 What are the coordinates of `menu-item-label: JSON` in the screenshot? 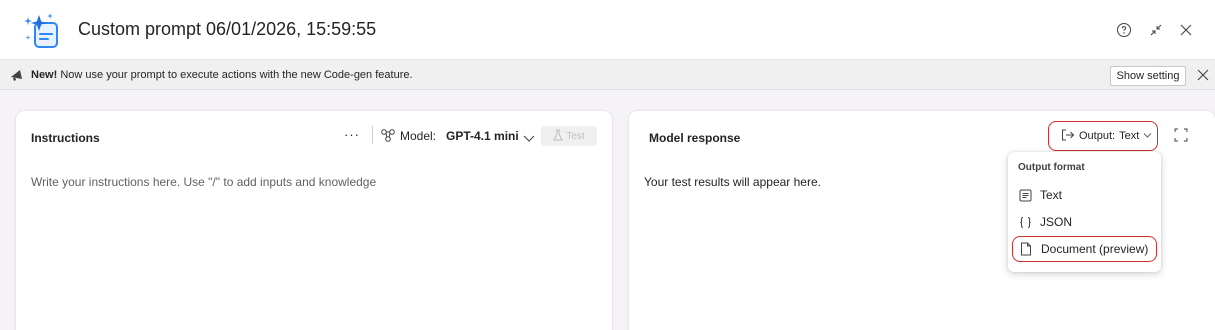 It's located at (1056, 222).